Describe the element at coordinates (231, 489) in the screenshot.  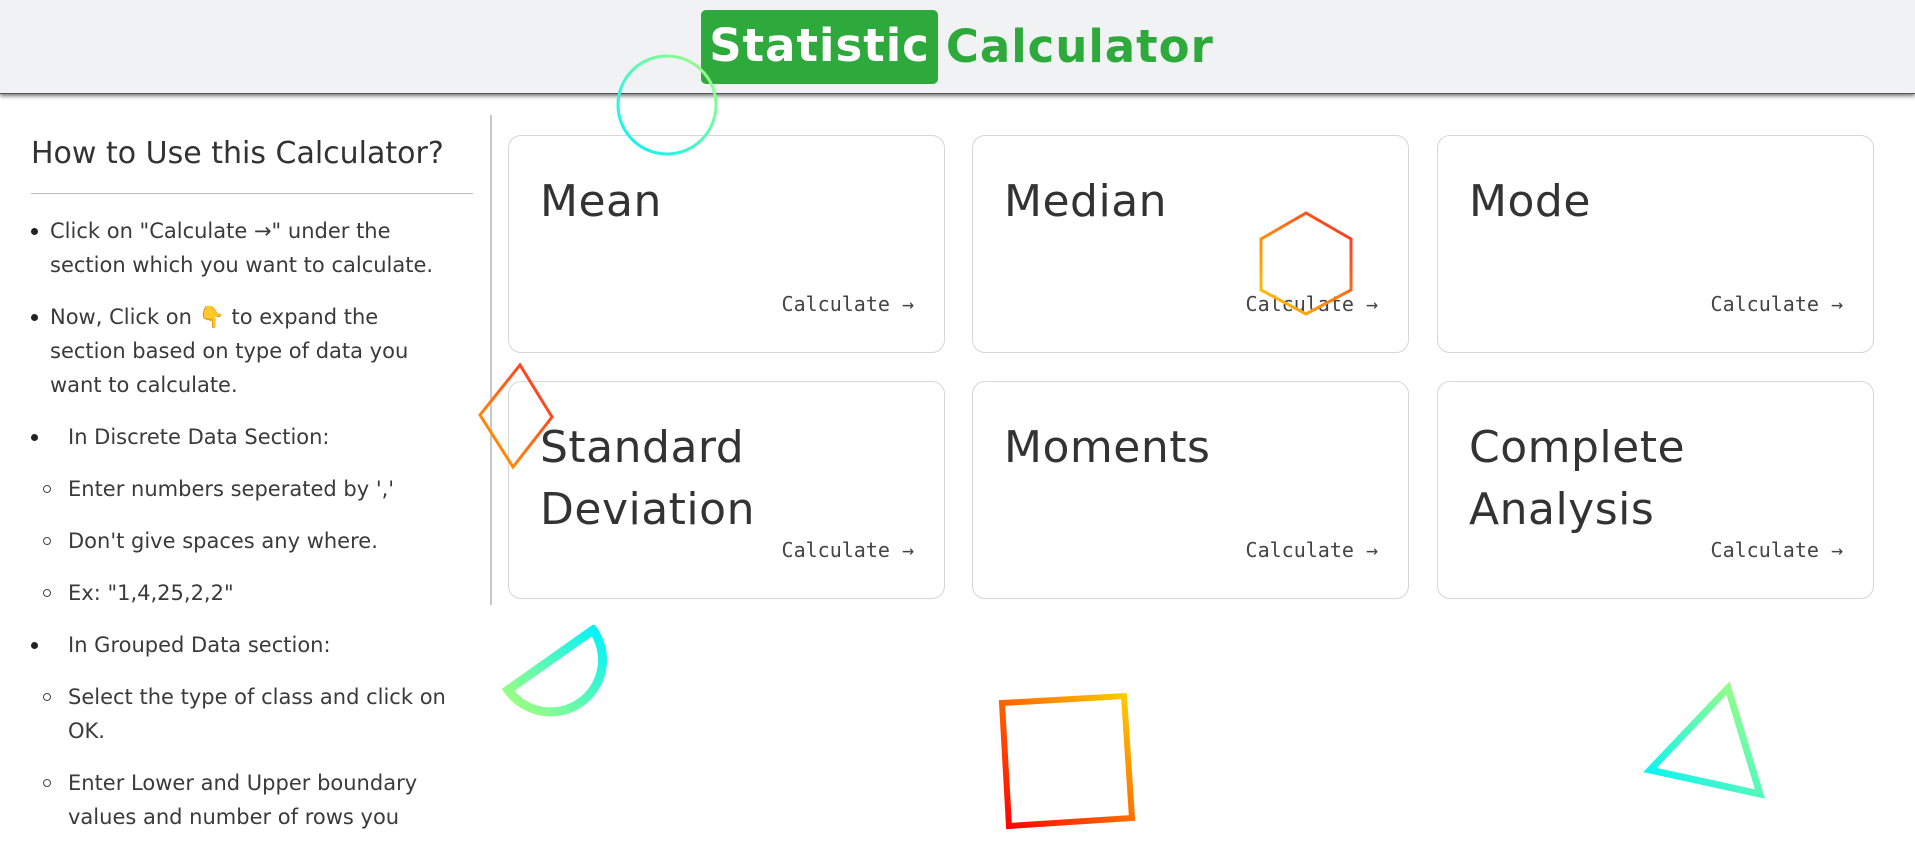
I see `instruction-text: Enter numbers seperated by ','` at that location.